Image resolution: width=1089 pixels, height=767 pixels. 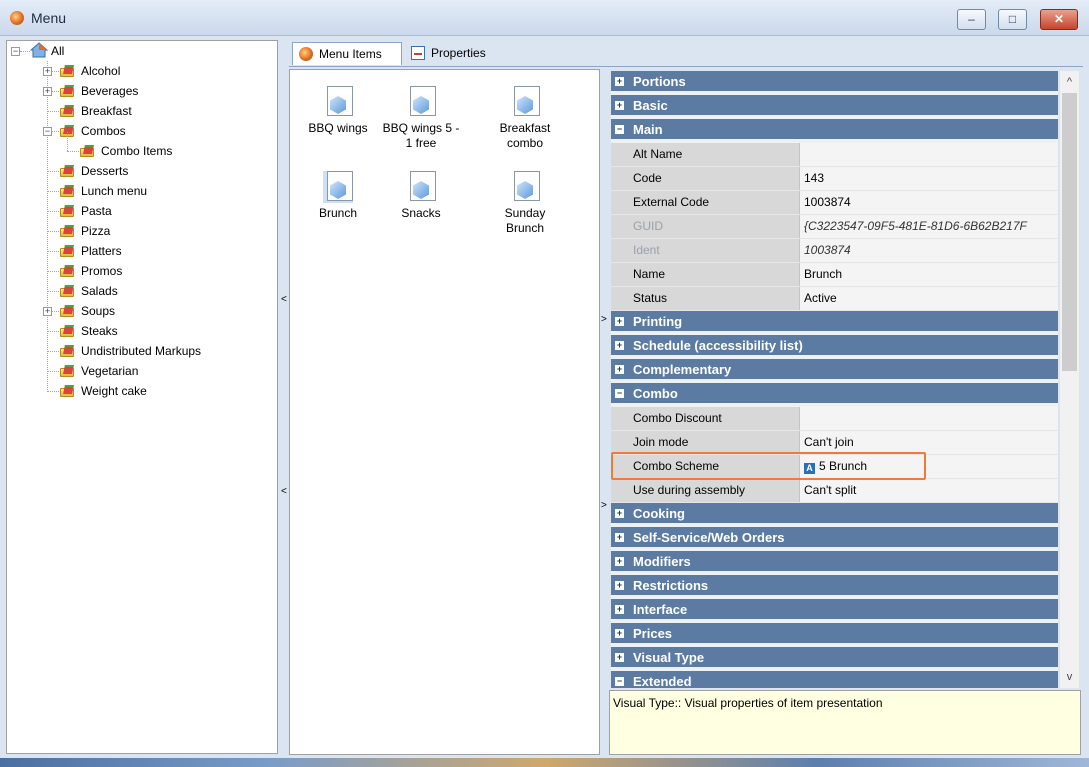 I want to click on category-basic: + Basic, so click(x=834, y=106).